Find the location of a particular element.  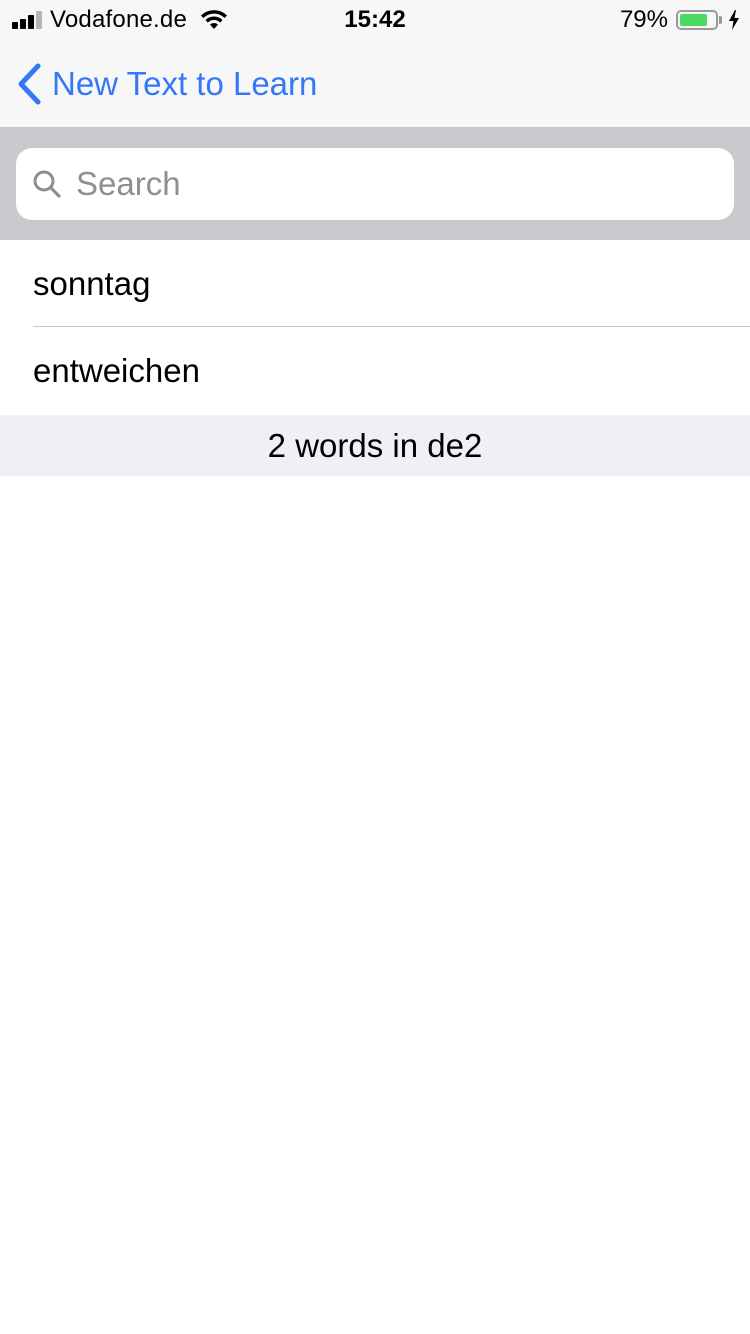

status-bar: Vodafone.de 15:42 79% is located at coordinates (375, 20).